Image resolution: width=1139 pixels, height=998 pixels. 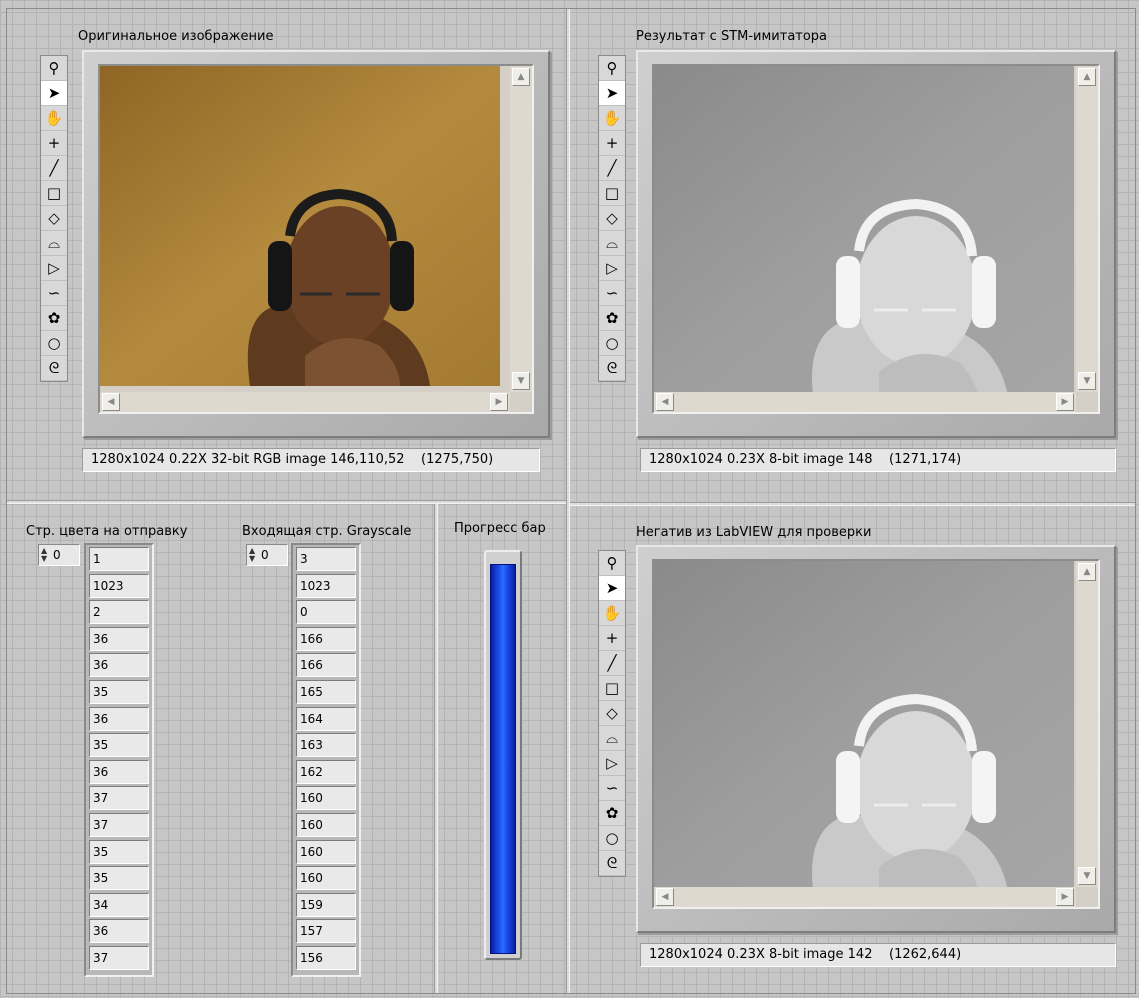 I want to click on array-element: 0, so click(x=326, y=612).